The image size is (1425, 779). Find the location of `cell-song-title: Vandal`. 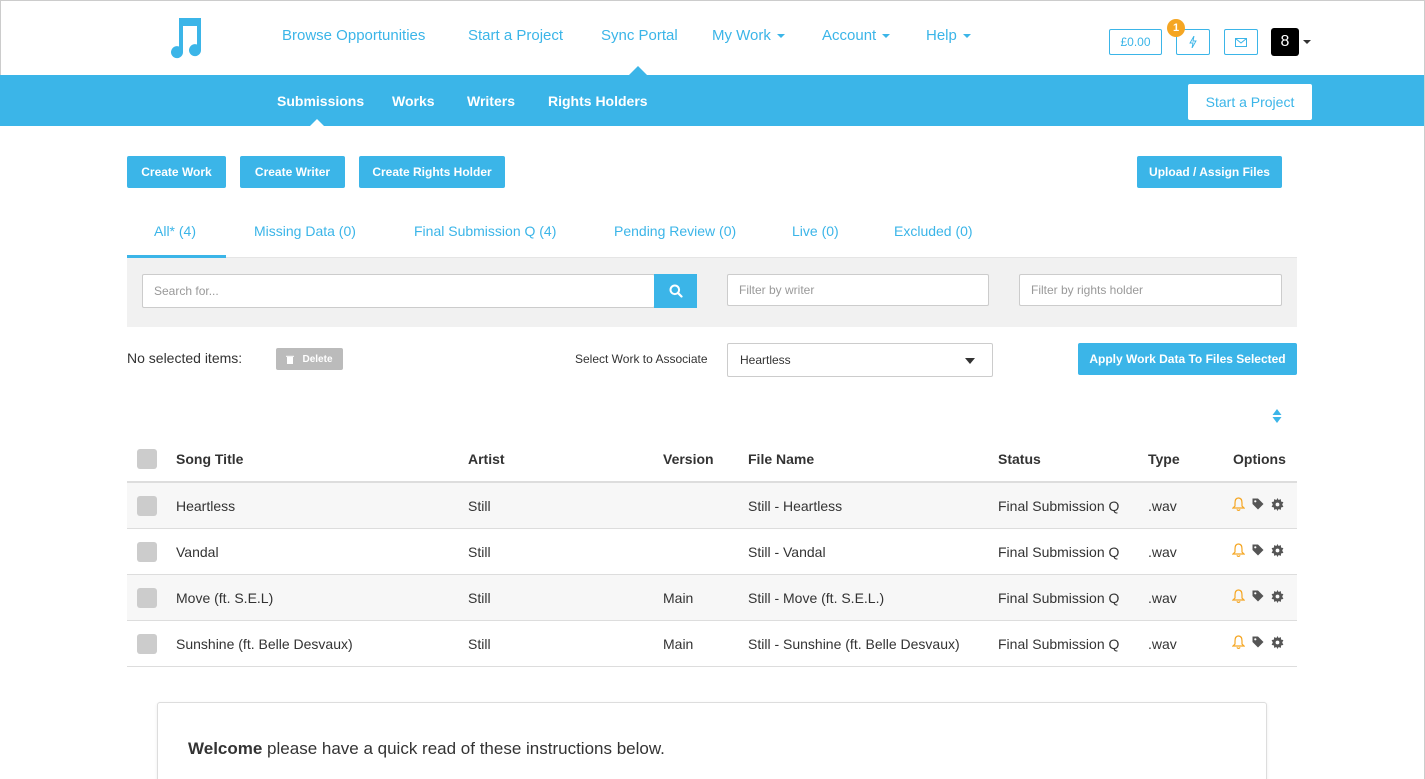

cell-song-title: Vandal is located at coordinates (197, 552).